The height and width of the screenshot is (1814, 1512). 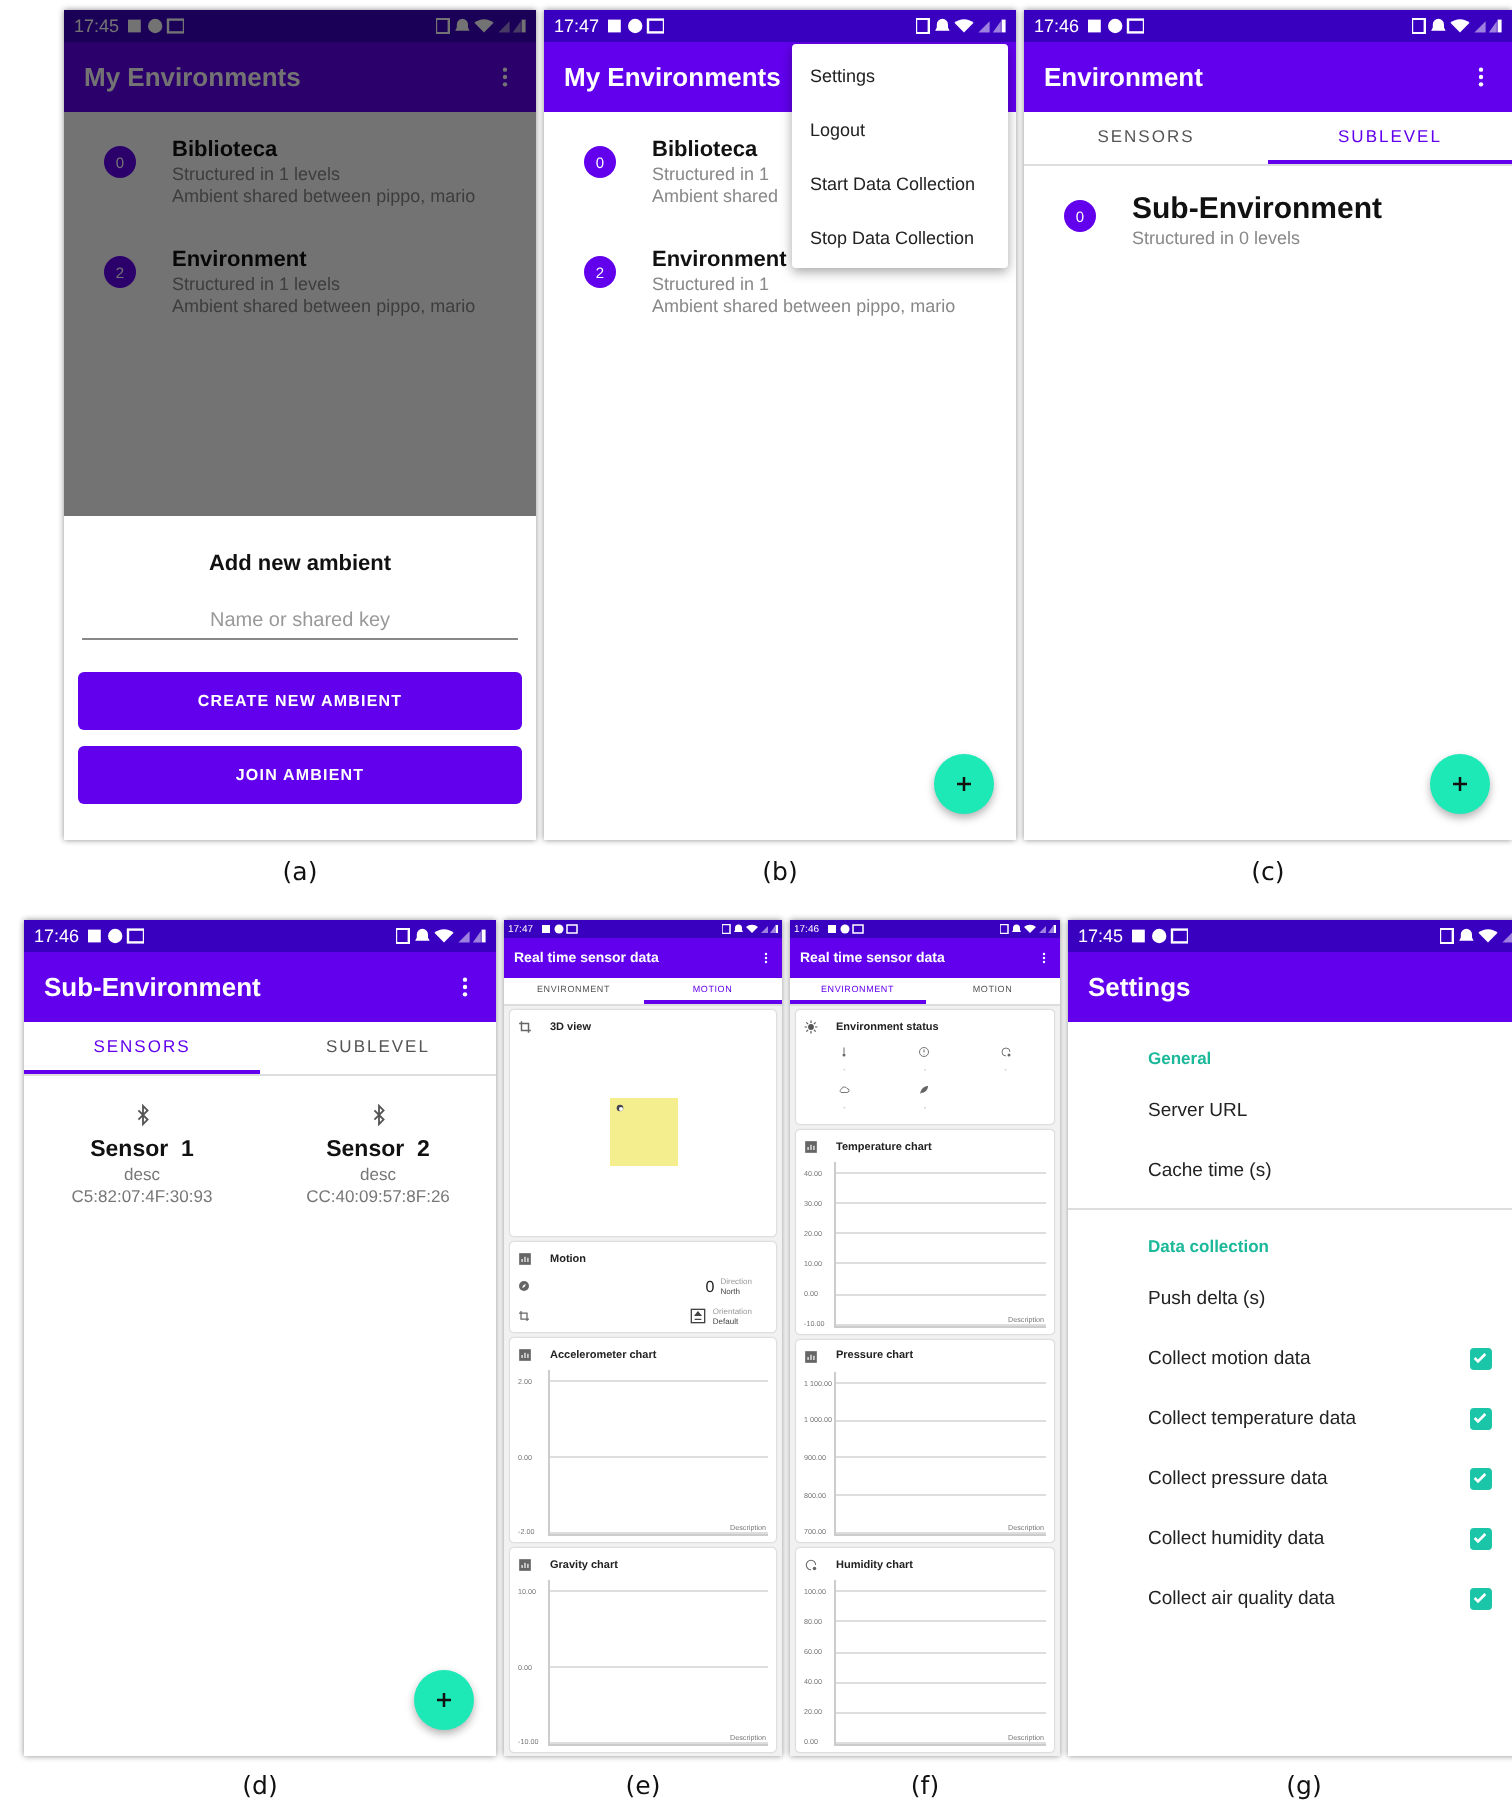 I want to click on sensor-address: CC:40:09:57:8F:26, so click(x=378, y=1196).